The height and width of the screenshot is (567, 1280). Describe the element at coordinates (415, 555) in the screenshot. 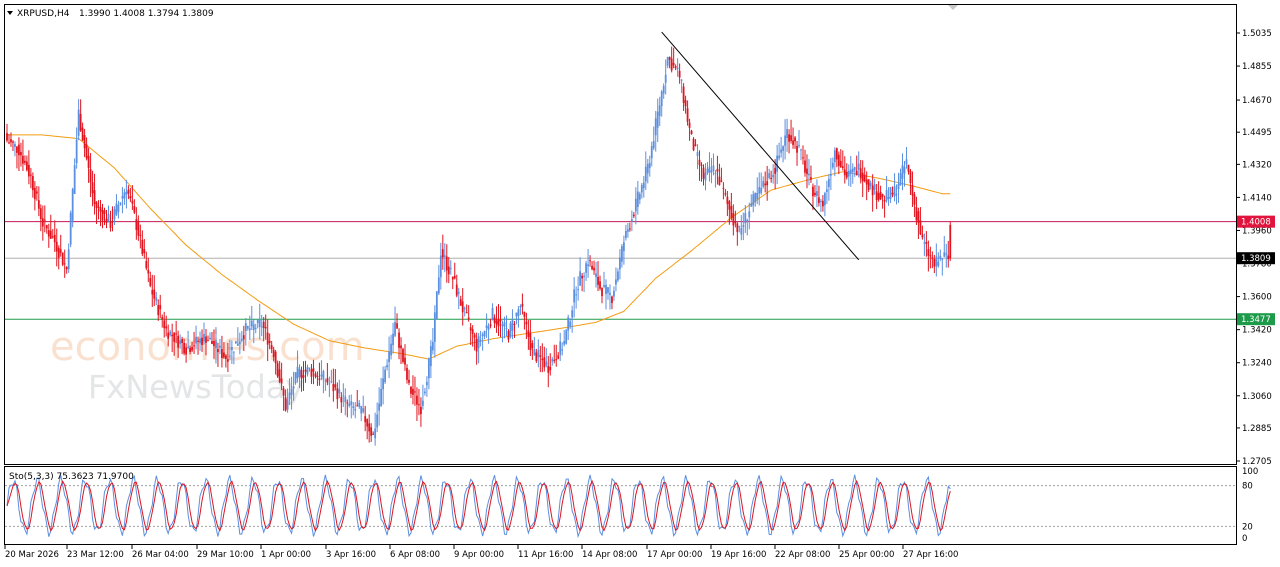

I see `time-tick-label: 6 Apr 08:00` at that location.